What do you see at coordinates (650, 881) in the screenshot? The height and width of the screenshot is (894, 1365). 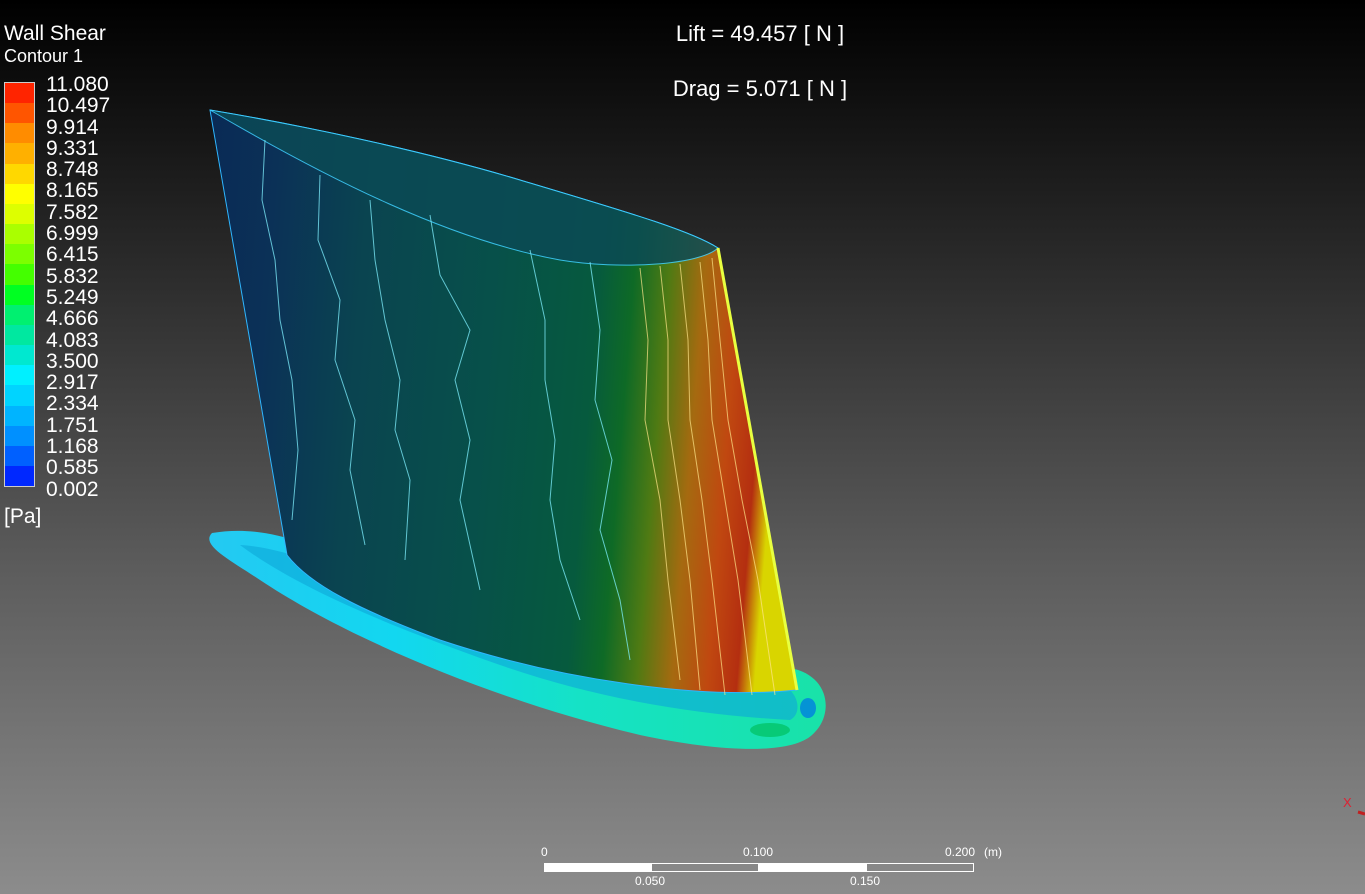 I see `scale-label-0050: 0.050` at bounding box center [650, 881].